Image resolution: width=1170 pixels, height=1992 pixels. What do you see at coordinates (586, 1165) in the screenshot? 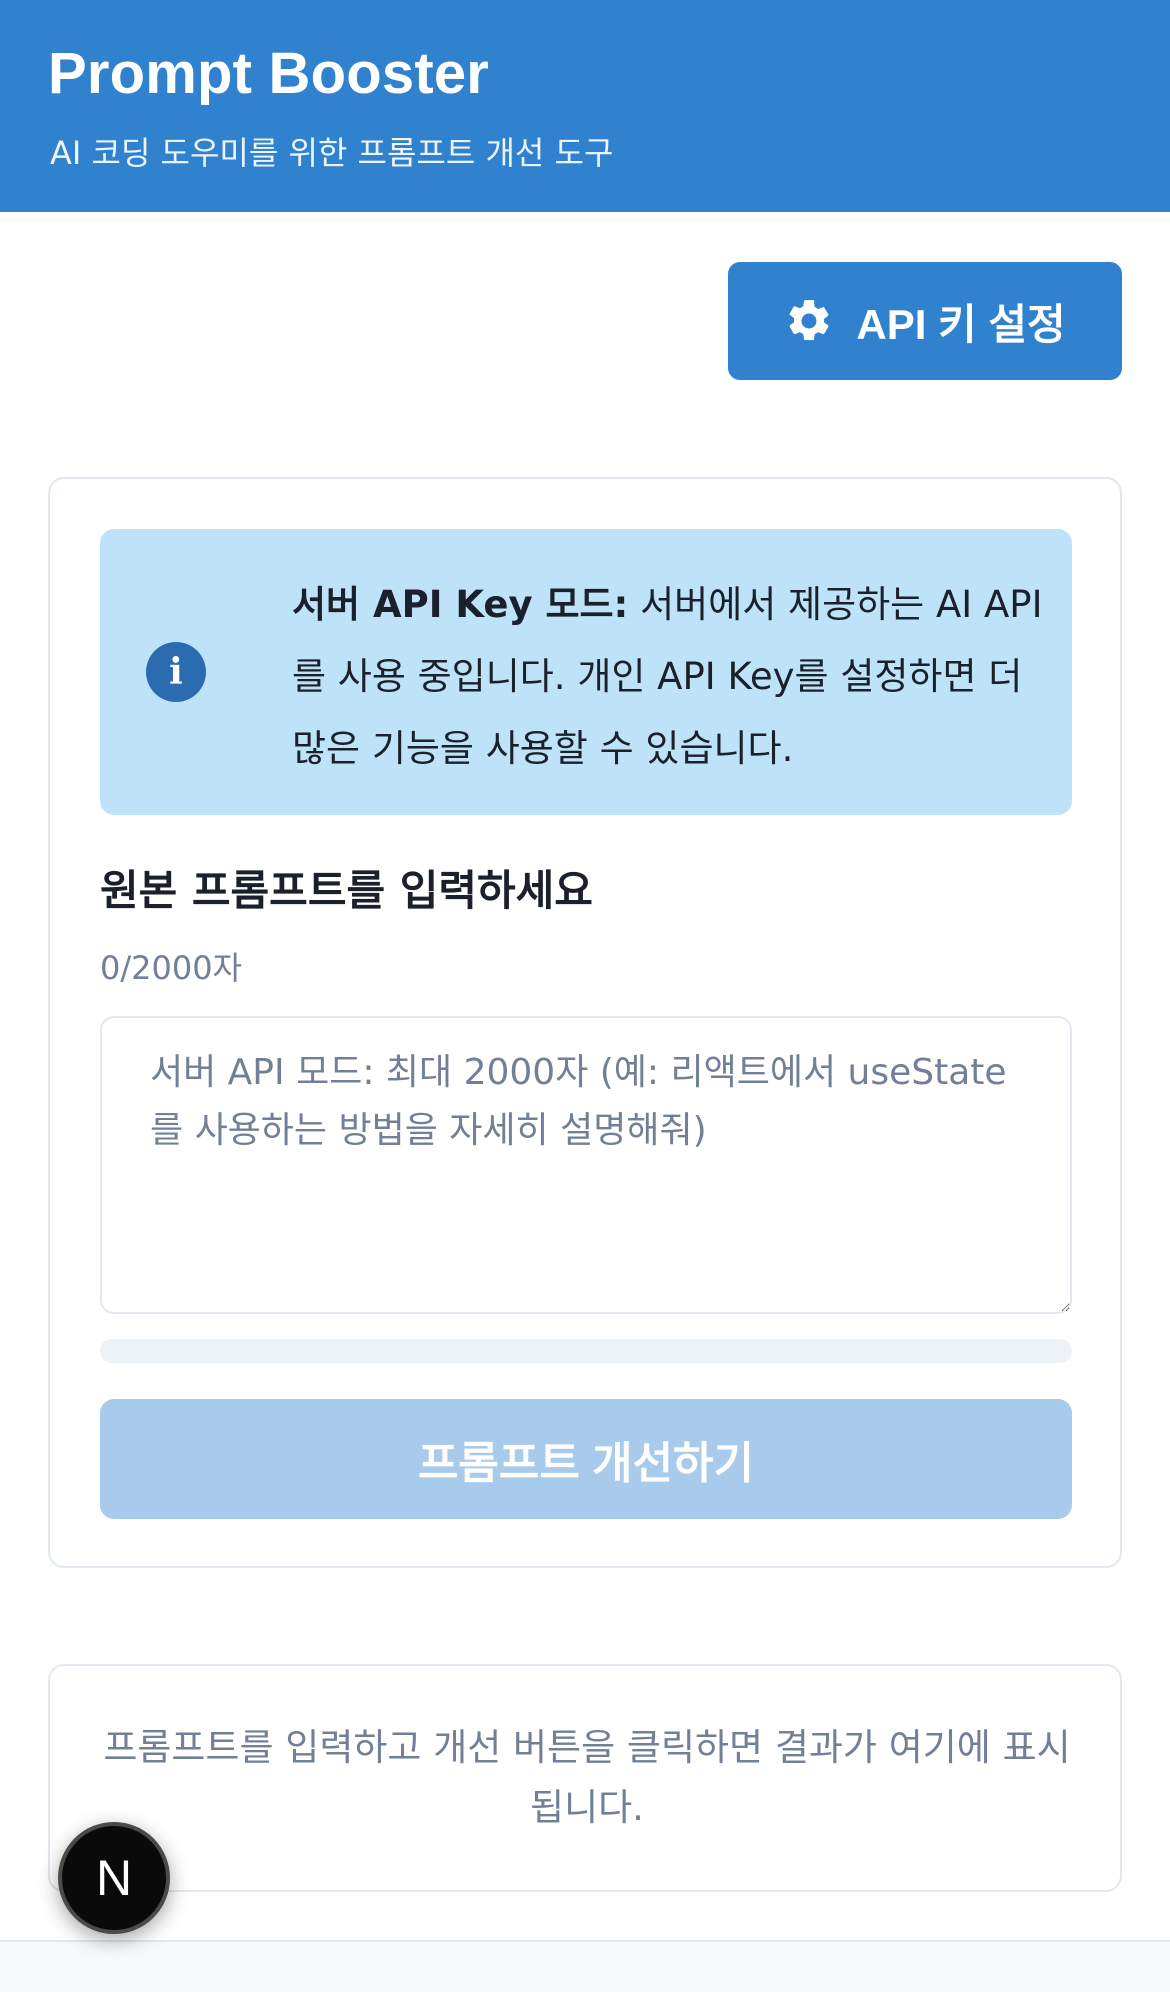
I see `prompt-textarea` at bounding box center [586, 1165].